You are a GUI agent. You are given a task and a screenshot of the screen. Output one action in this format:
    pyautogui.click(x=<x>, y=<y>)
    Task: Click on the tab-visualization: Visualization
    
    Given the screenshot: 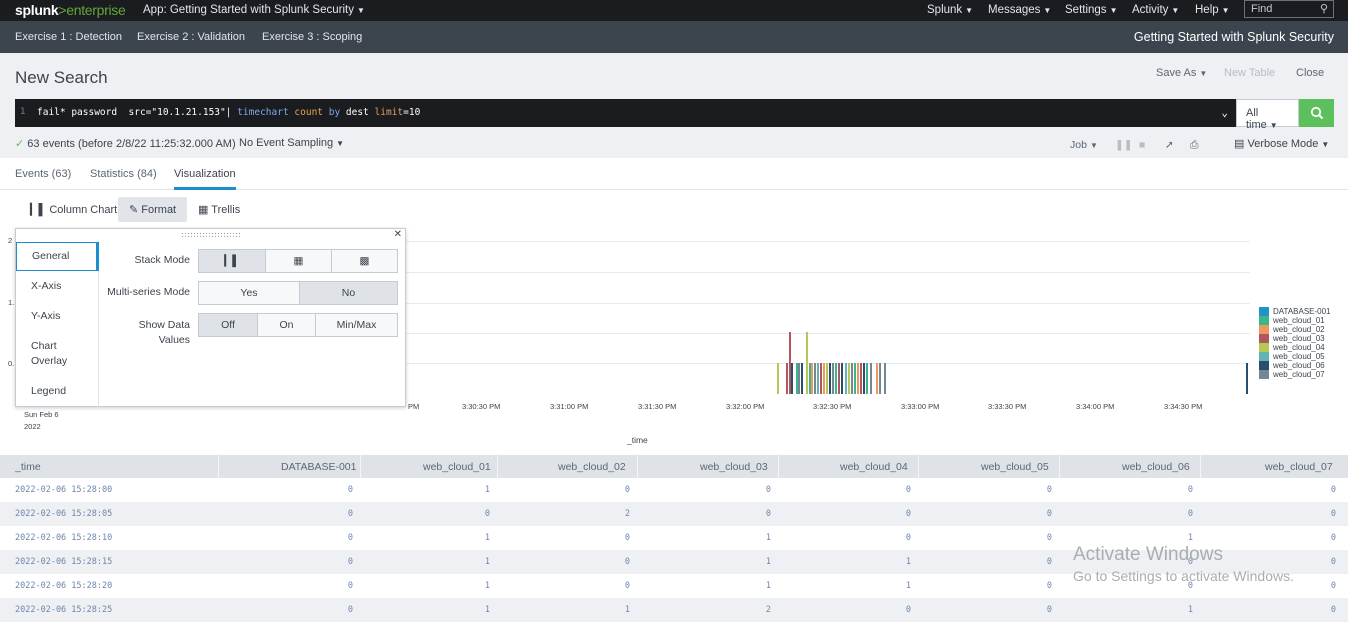 What is the action you would take?
    pyautogui.click(x=205, y=179)
    